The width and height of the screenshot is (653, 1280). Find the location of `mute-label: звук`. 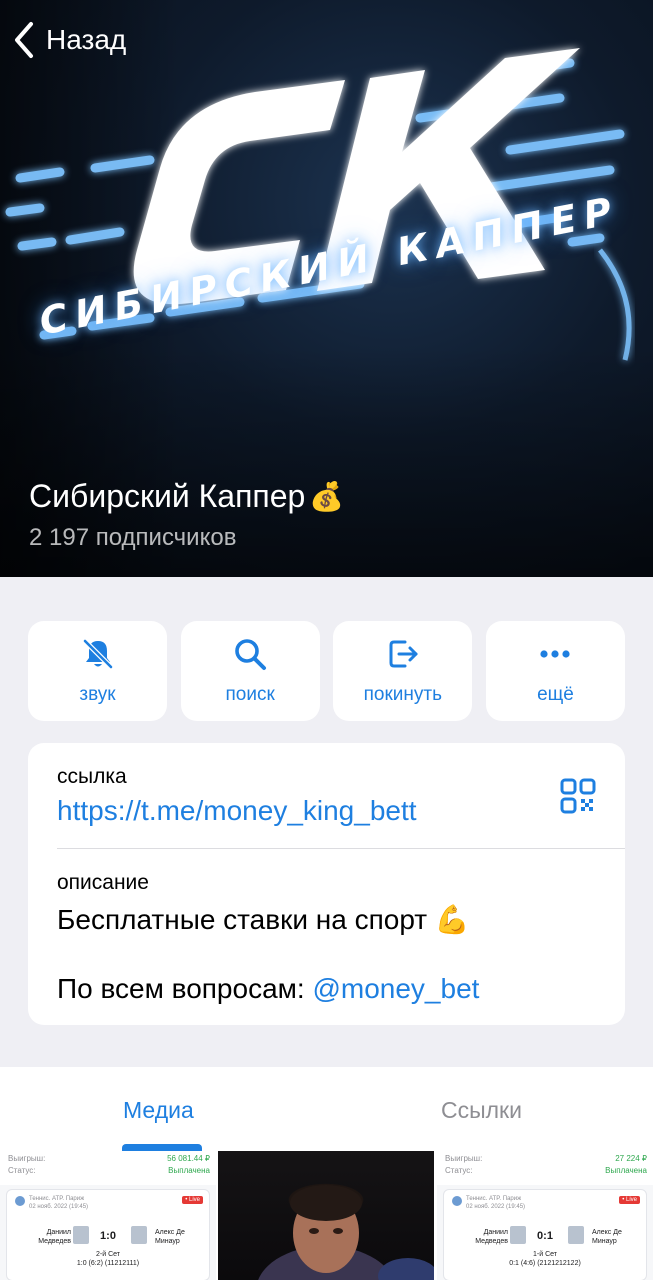

mute-label: звук is located at coordinates (97, 694).